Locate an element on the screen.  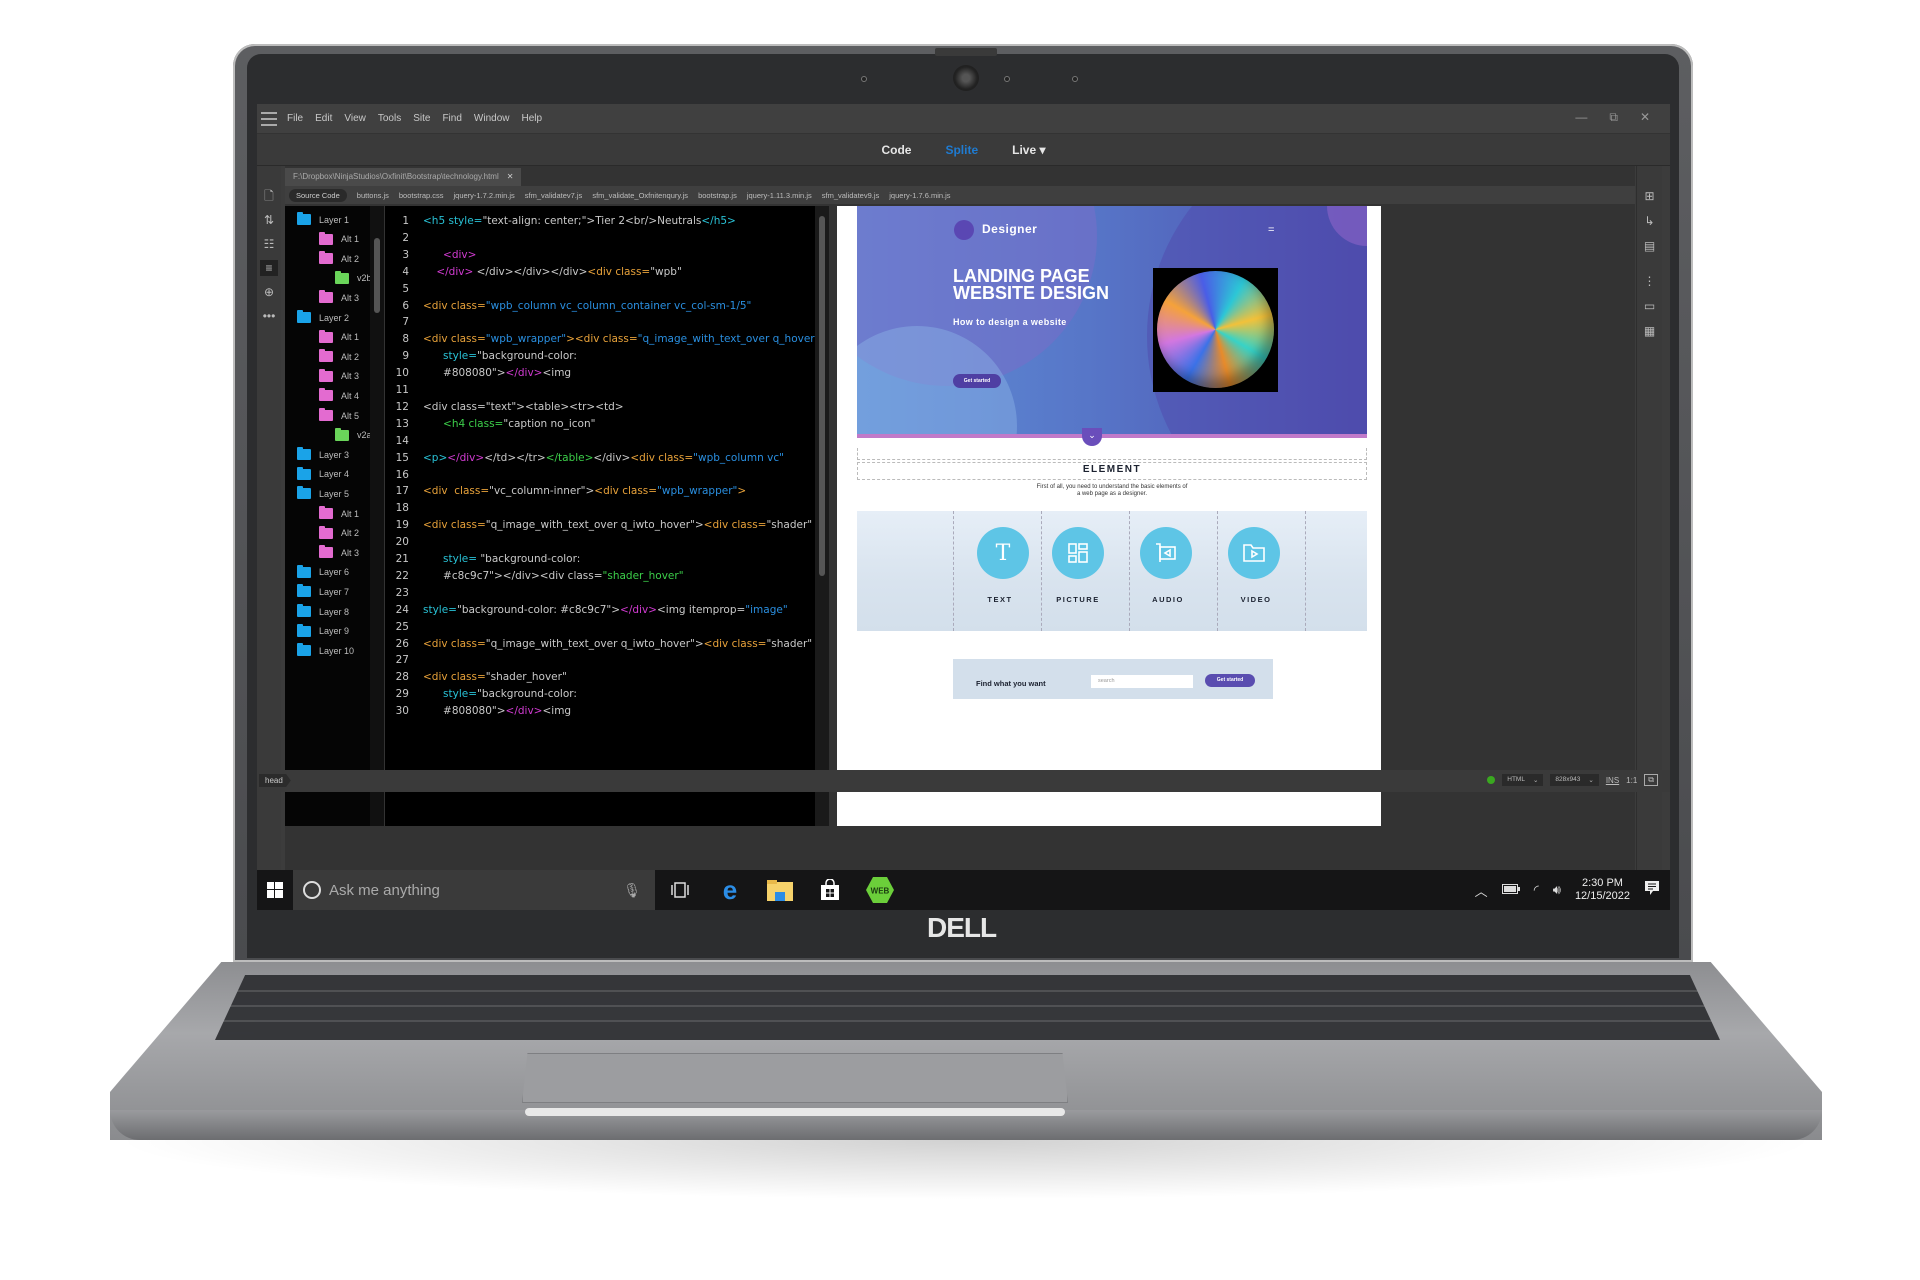
tree-item: Layer 9 is located at coordinates (323, 630).